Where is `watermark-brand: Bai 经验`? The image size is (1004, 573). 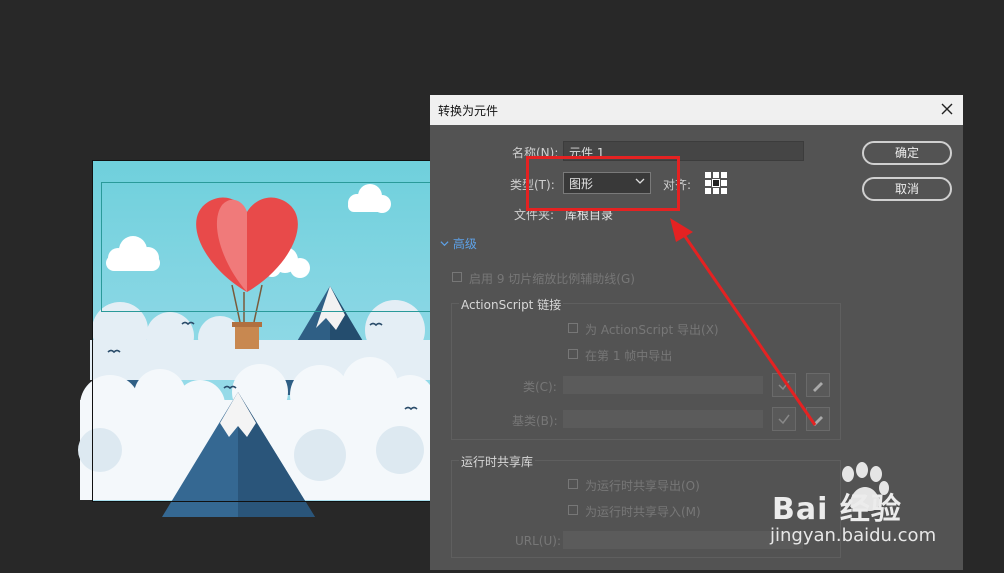 watermark-brand: Bai 经验 is located at coordinates (837, 509).